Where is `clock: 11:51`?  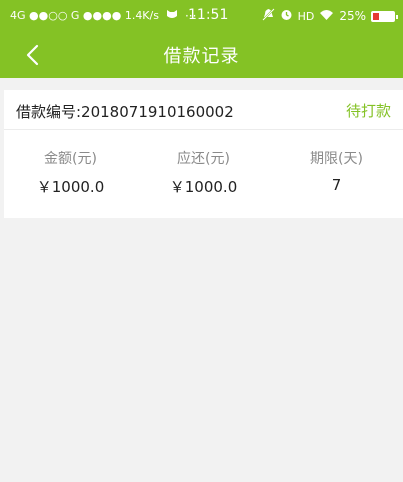 clock: 11:51 is located at coordinates (208, 15).